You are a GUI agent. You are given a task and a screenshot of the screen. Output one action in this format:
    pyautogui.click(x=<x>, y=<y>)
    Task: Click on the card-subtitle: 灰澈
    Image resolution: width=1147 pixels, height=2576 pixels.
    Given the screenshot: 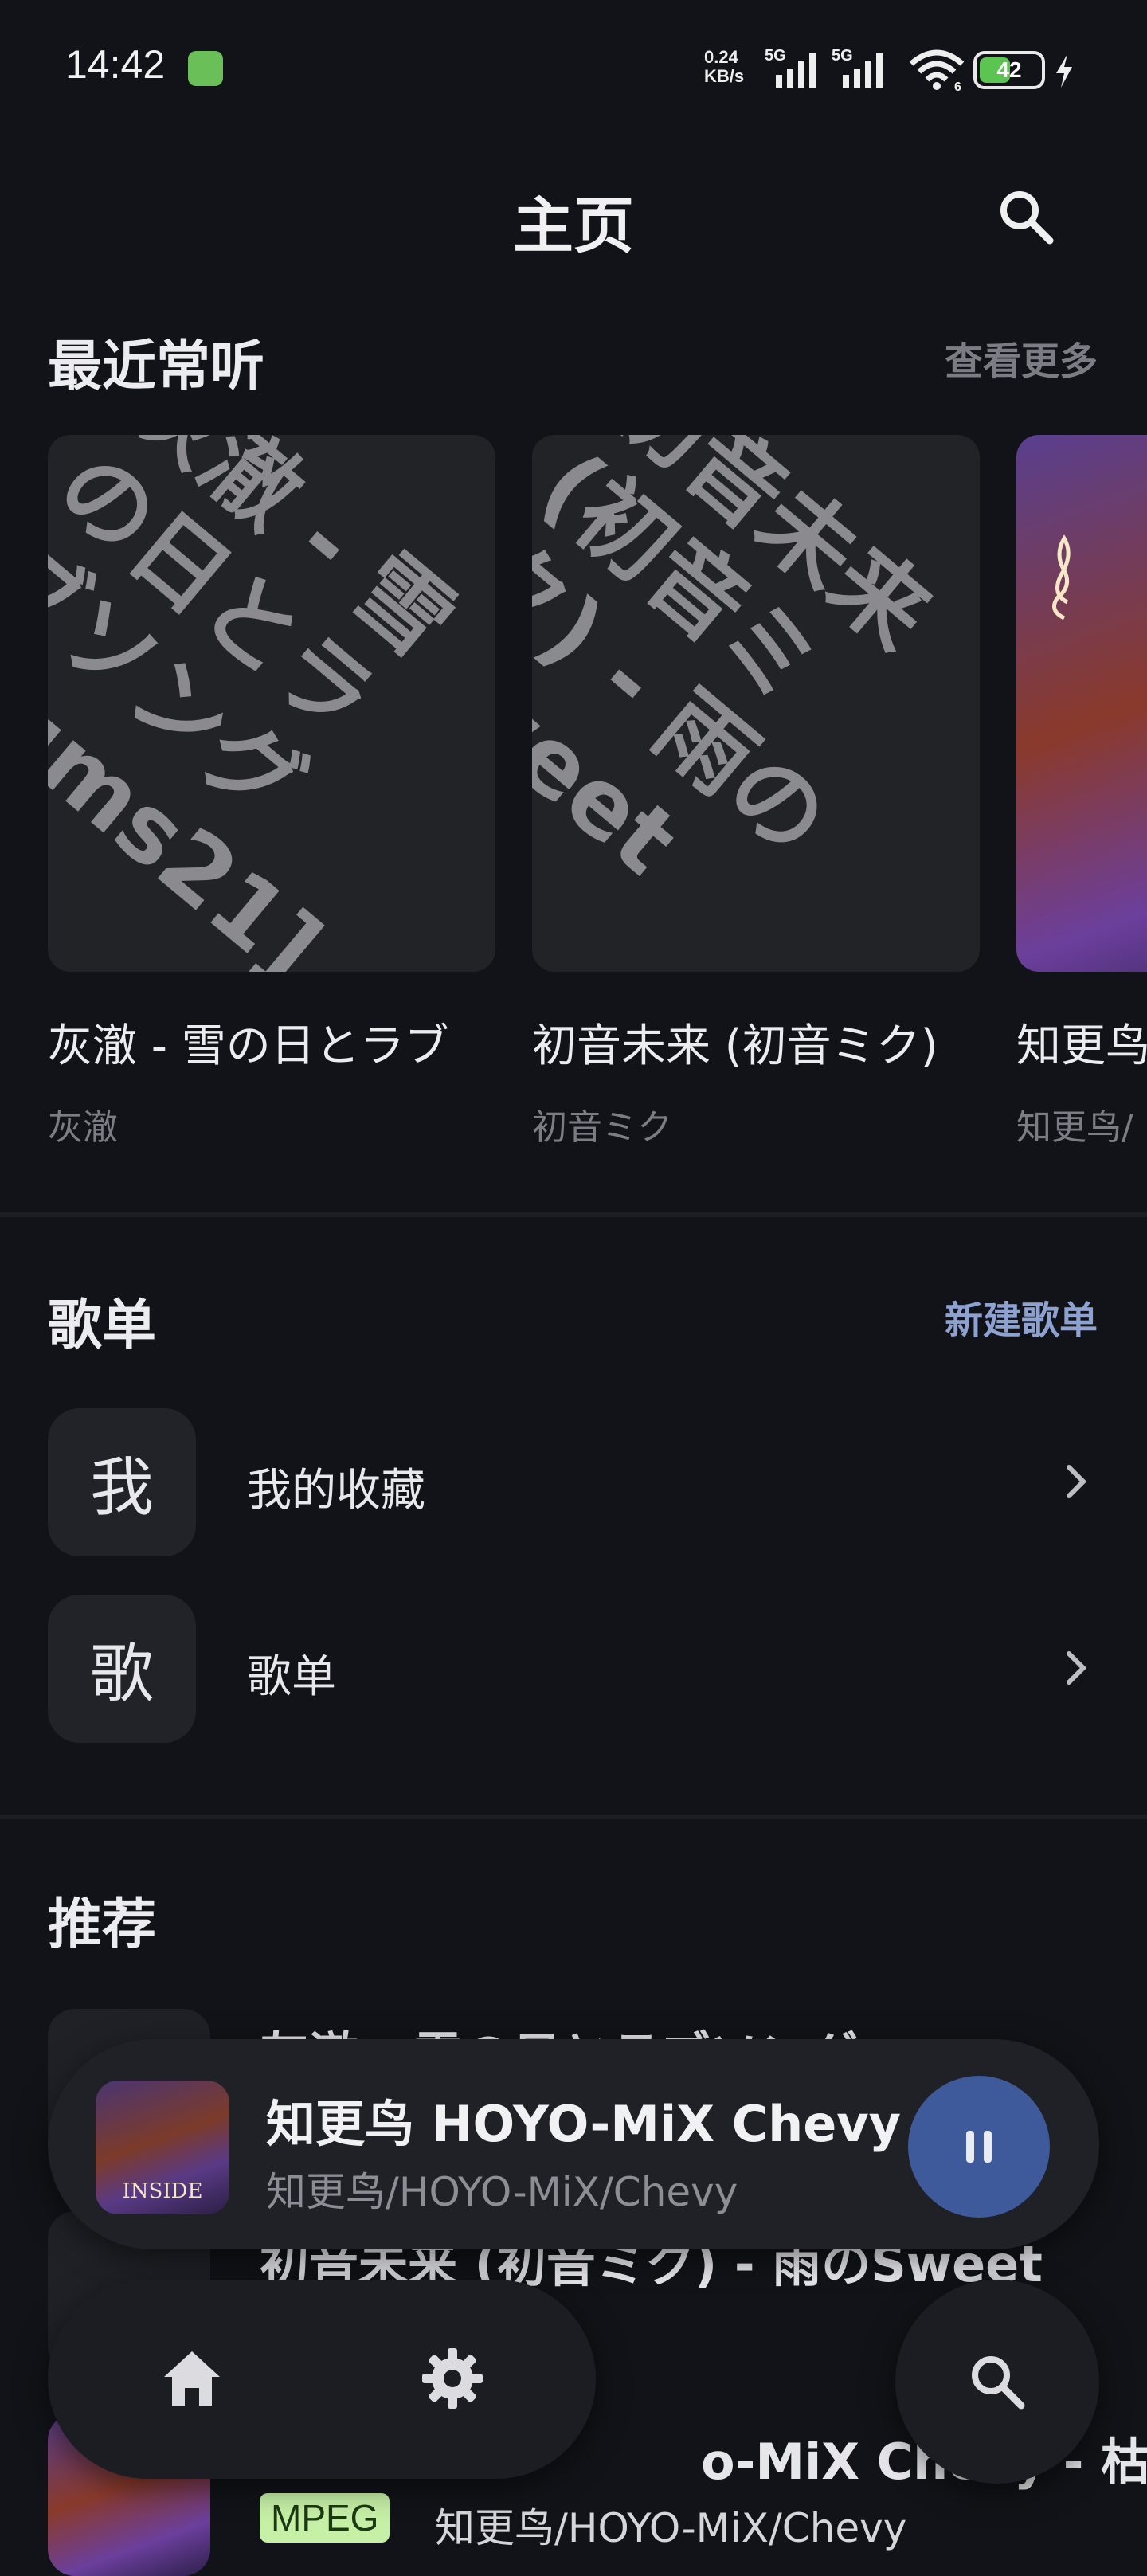 What is the action you would take?
    pyautogui.click(x=83, y=1127)
    